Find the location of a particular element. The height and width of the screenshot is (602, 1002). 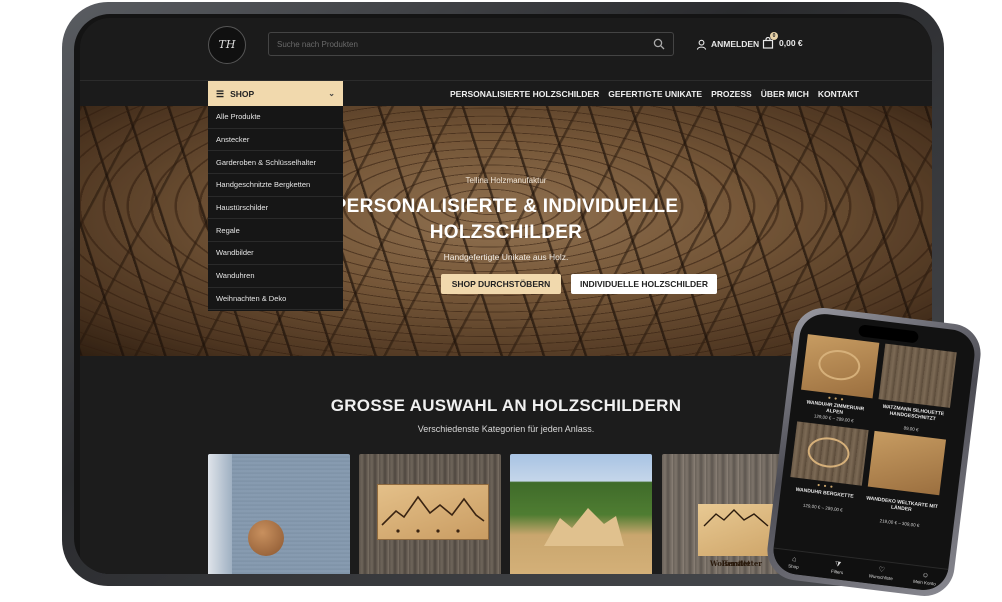

family-door-sign-image: Familie Wolferstetter is located at coordinates (736, 536).